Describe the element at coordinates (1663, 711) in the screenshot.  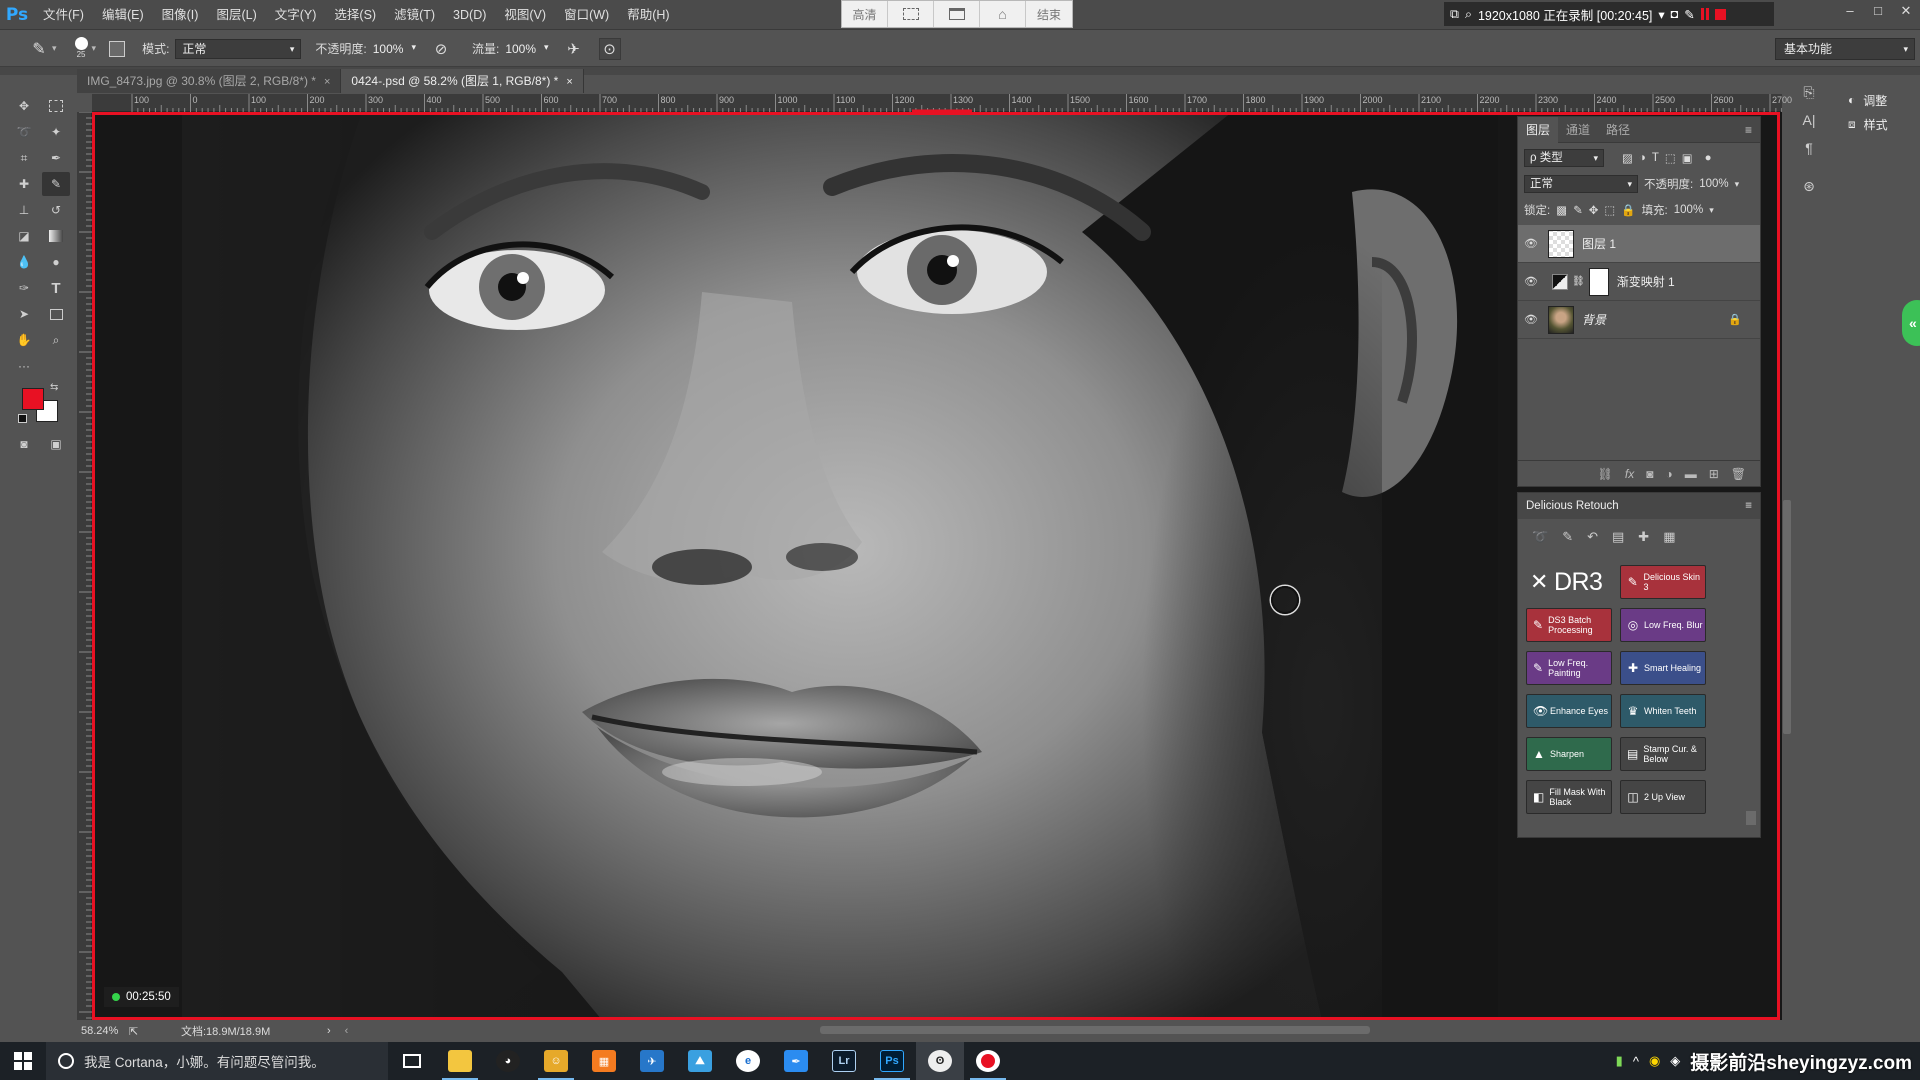
I see `dr-button-whiten-teeth: ♛ Whiten Teeth` at that location.